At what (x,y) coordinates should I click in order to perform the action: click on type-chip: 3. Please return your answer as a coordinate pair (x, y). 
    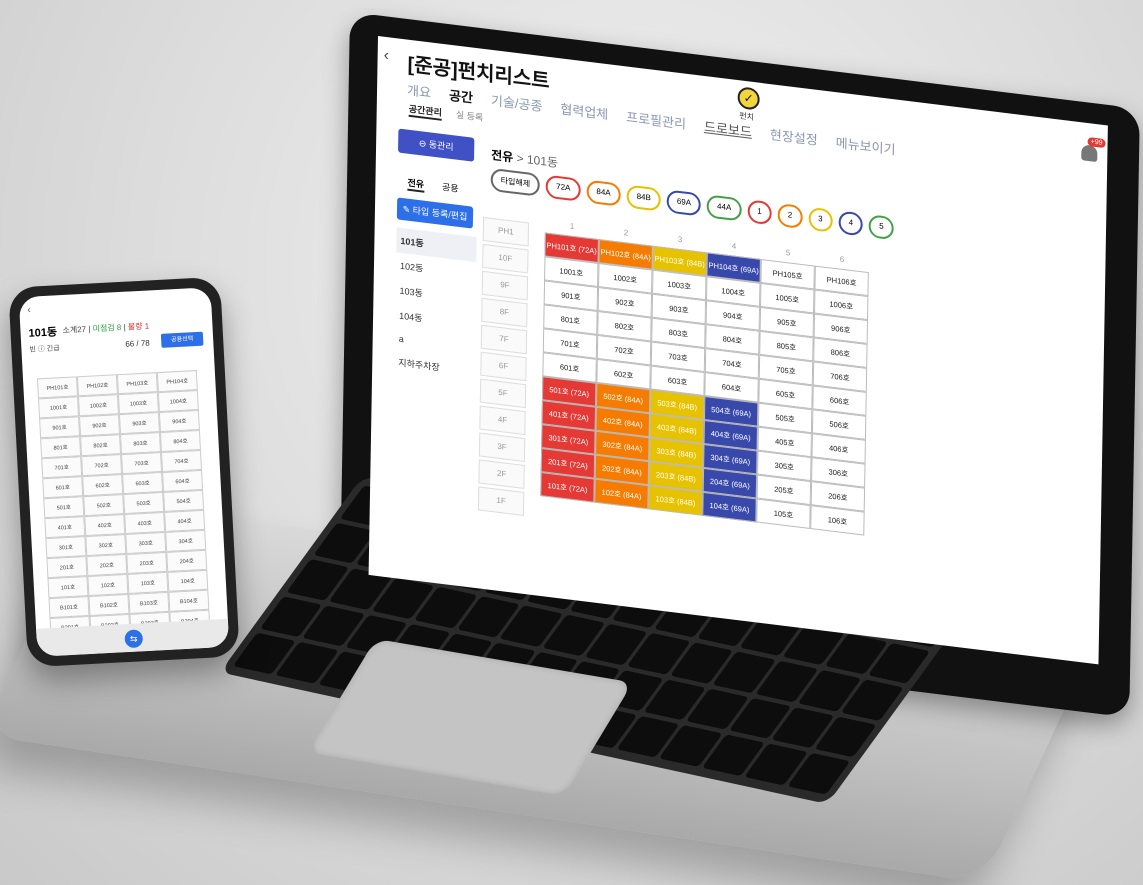
    Looking at the image, I should click on (820, 219).